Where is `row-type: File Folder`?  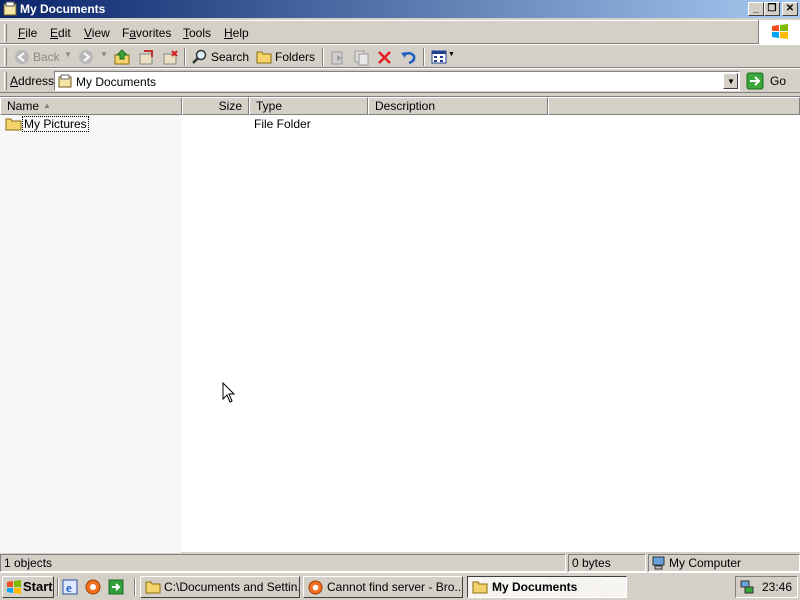 row-type: File Folder is located at coordinates (282, 124).